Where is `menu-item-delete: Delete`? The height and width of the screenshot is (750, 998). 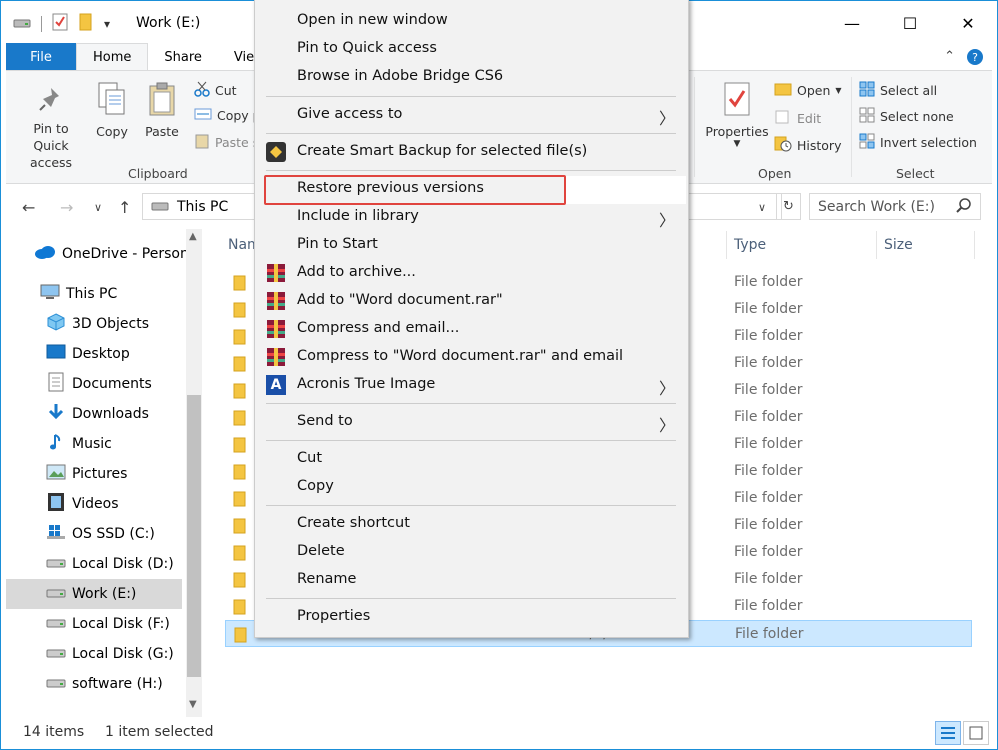
menu-item-delete: Delete is located at coordinates (471, 552).